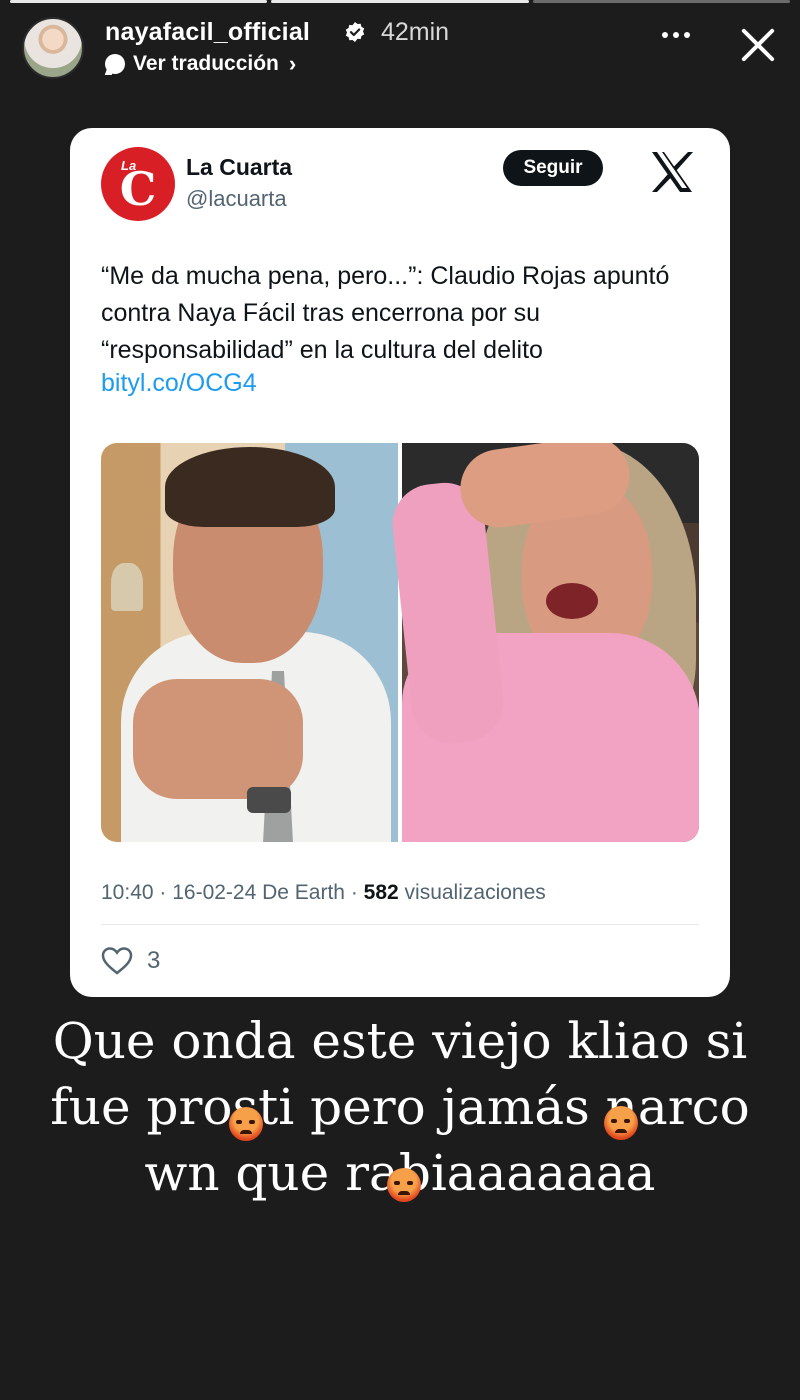 Image resolution: width=800 pixels, height=1400 pixels. Describe the element at coordinates (400, 1107) in the screenshot. I see `caption-line: fue prosti pero jamás narco` at that location.